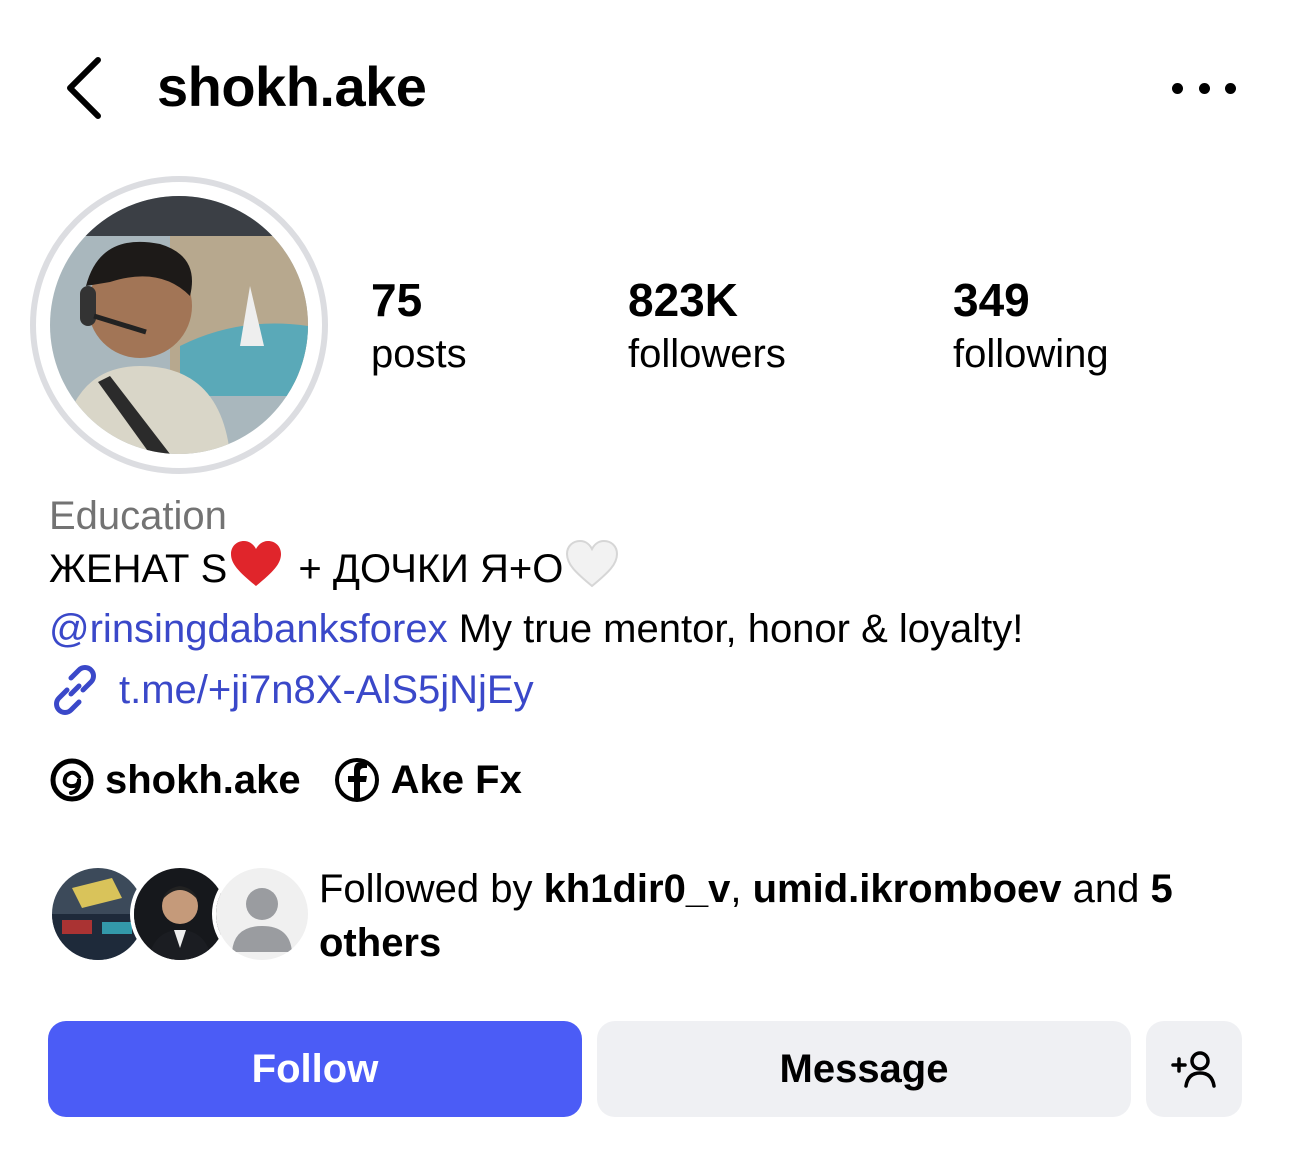 Image resolution: width=1290 pixels, height=1155 pixels. I want to click on following-count: 349, so click(991, 300).